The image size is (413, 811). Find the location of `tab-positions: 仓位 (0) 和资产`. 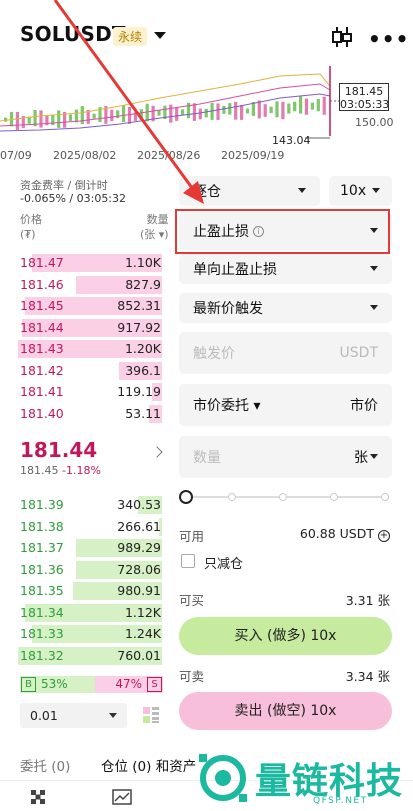

tab-positions: 仓位 (0) 和资产 is located at coordinates (148, 765).